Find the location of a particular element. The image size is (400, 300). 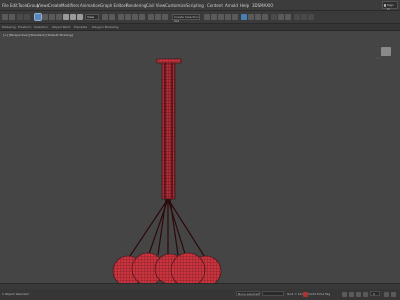

tab-populate: Populate is located at coordinates (80, 27).